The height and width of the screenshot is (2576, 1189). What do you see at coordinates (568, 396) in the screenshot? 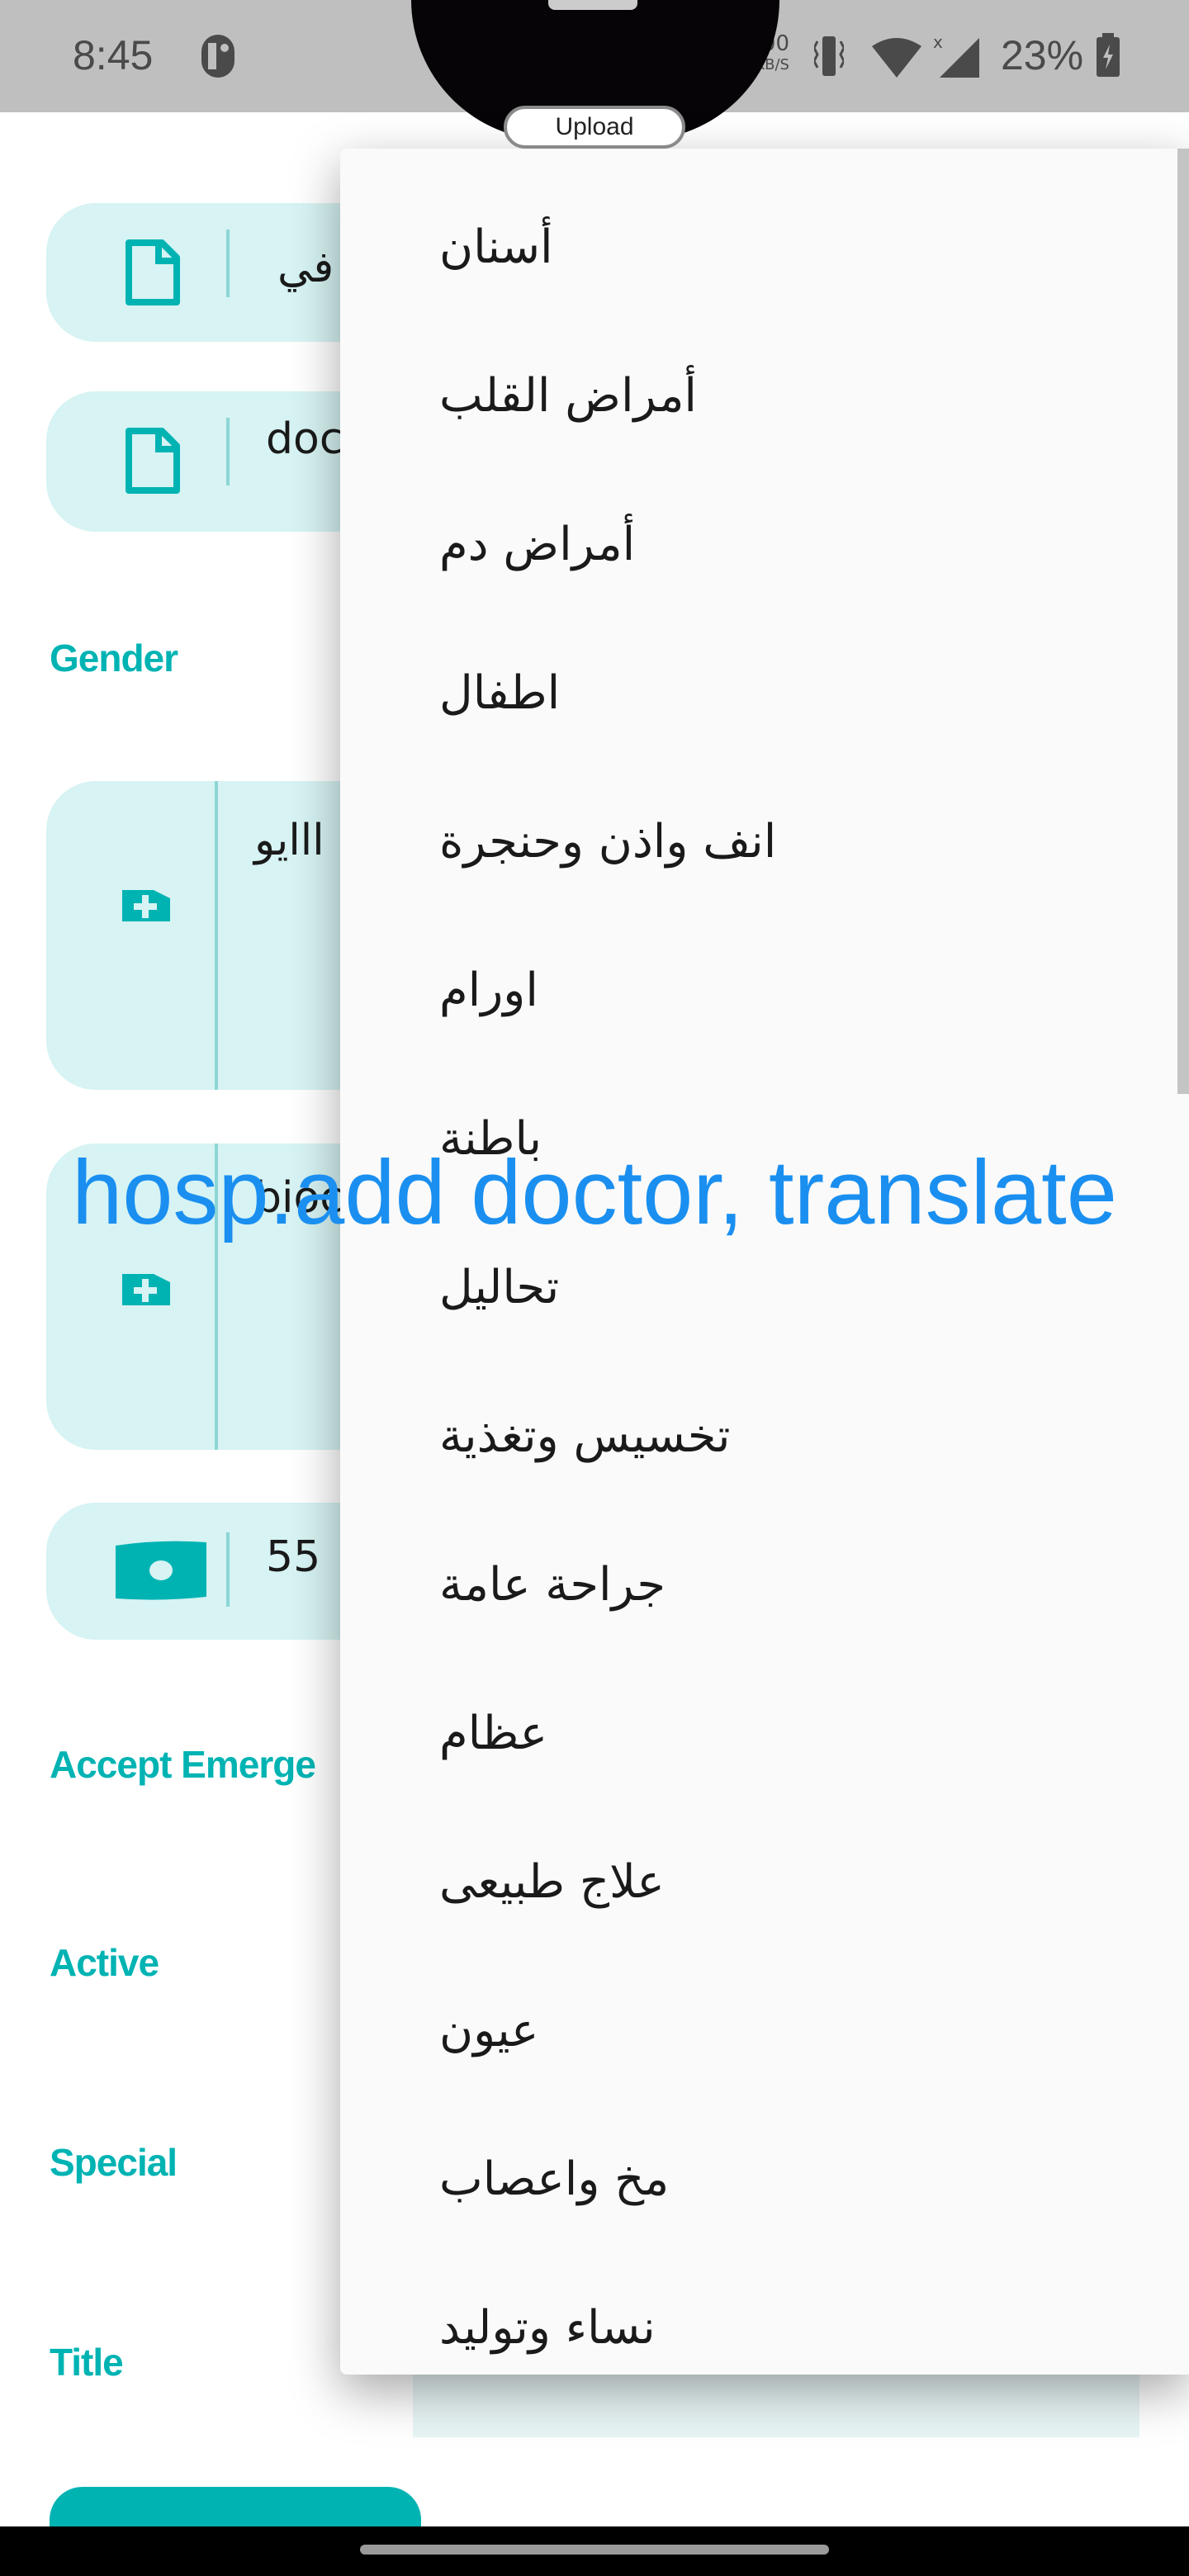
I see `dropdown-item: أمراض القلب` at bounding box center [568, 396].